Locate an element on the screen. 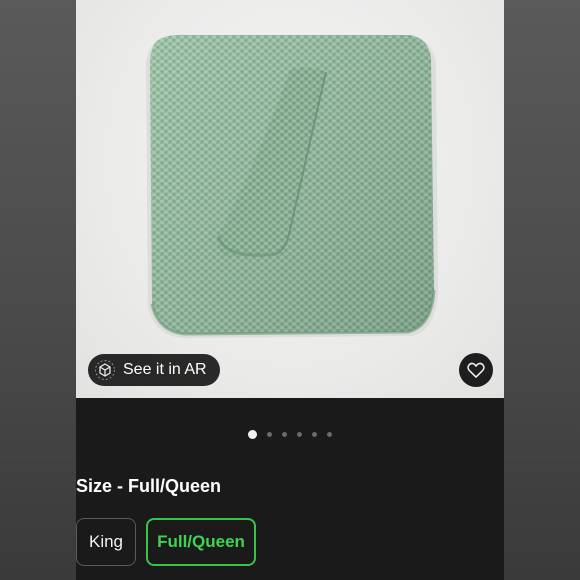 This screenshot has width=580, height=580. carousel-dot-active is located at coordinates (252, 434).